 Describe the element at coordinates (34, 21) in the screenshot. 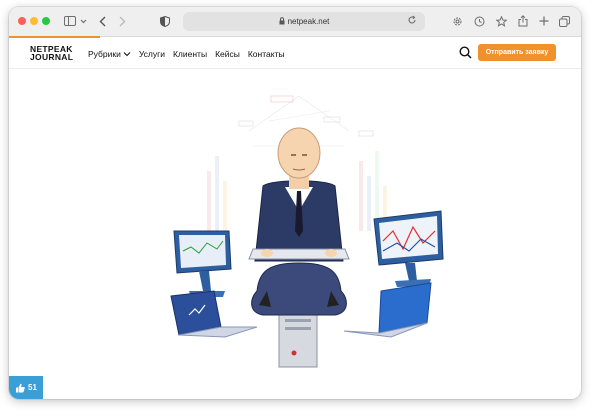

I see `minimize-window-button` at that location.